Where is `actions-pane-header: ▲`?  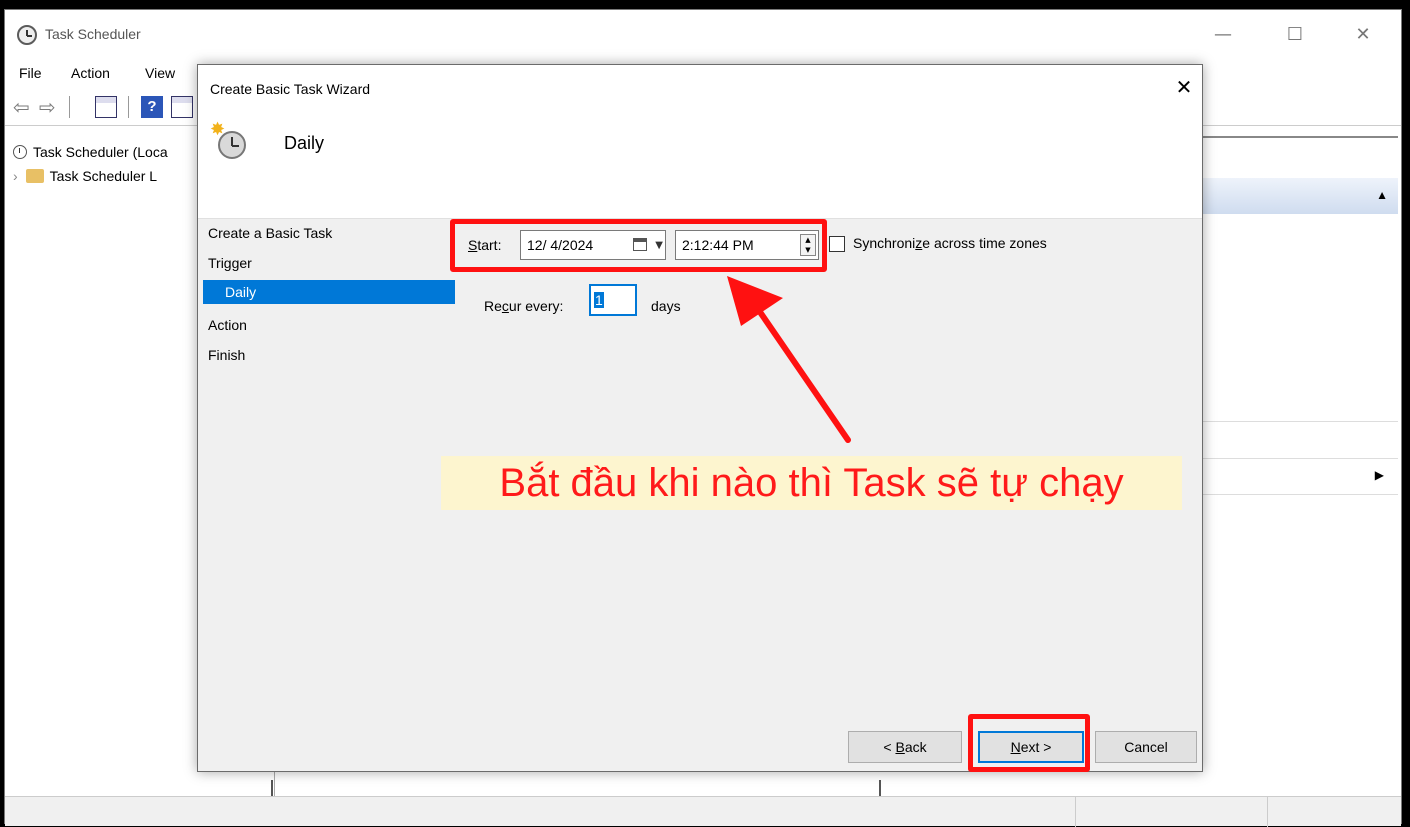 actions-pane-header: ▲ is located at coordinates (1300, 196).